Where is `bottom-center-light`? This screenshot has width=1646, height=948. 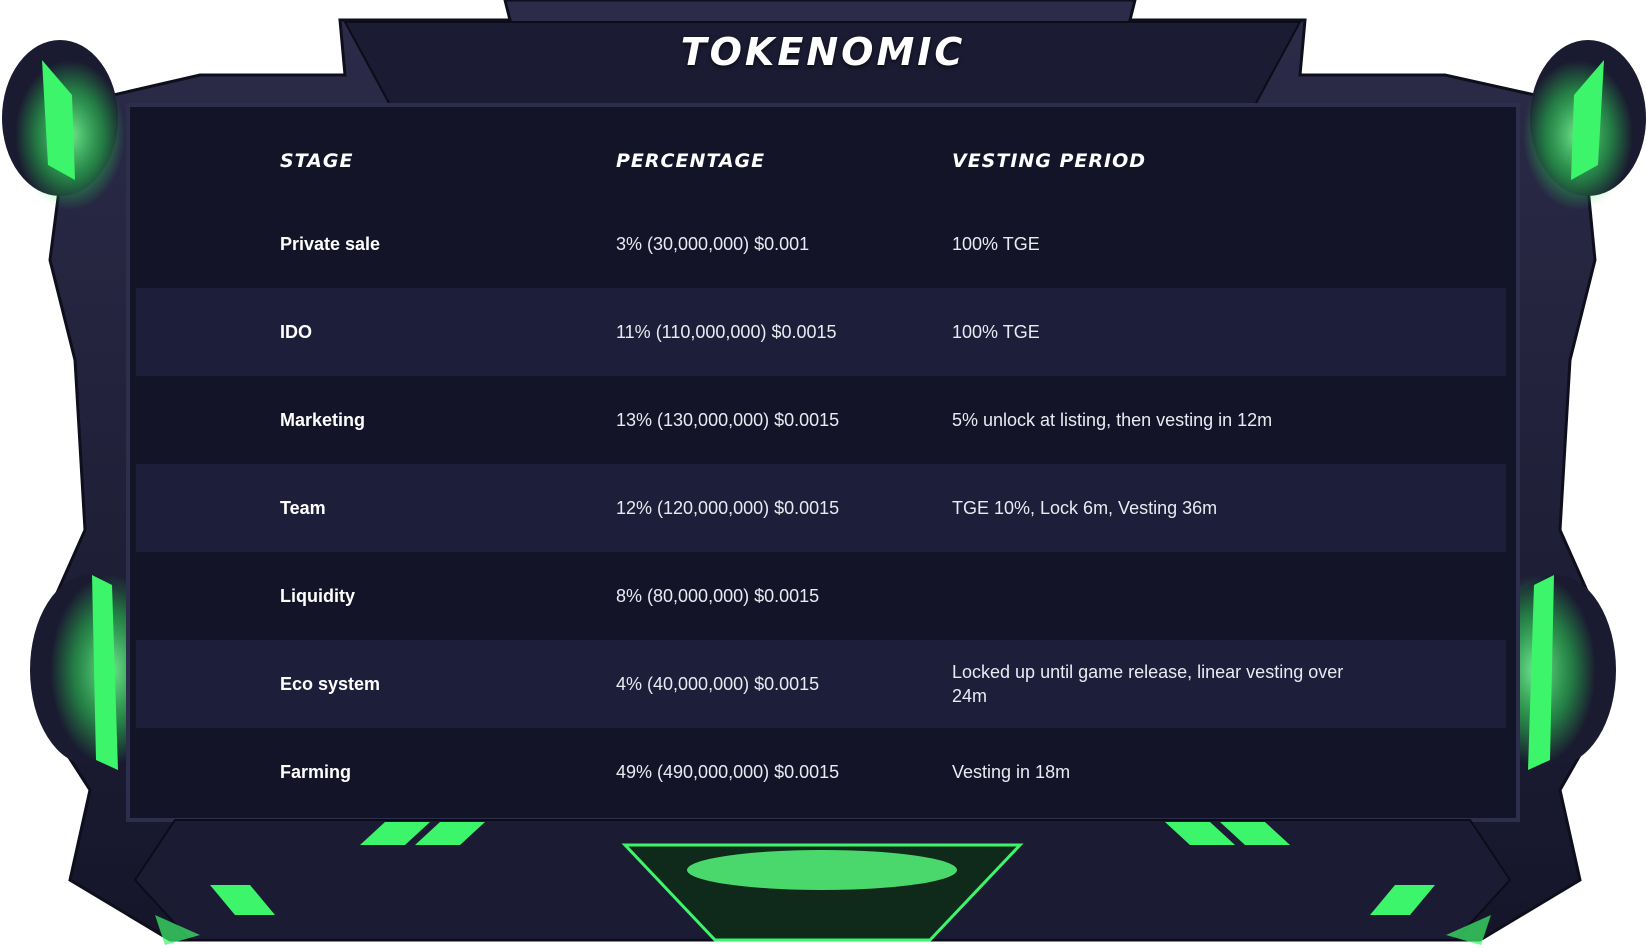
bottom-center-light is located at coordinates (822, 870).